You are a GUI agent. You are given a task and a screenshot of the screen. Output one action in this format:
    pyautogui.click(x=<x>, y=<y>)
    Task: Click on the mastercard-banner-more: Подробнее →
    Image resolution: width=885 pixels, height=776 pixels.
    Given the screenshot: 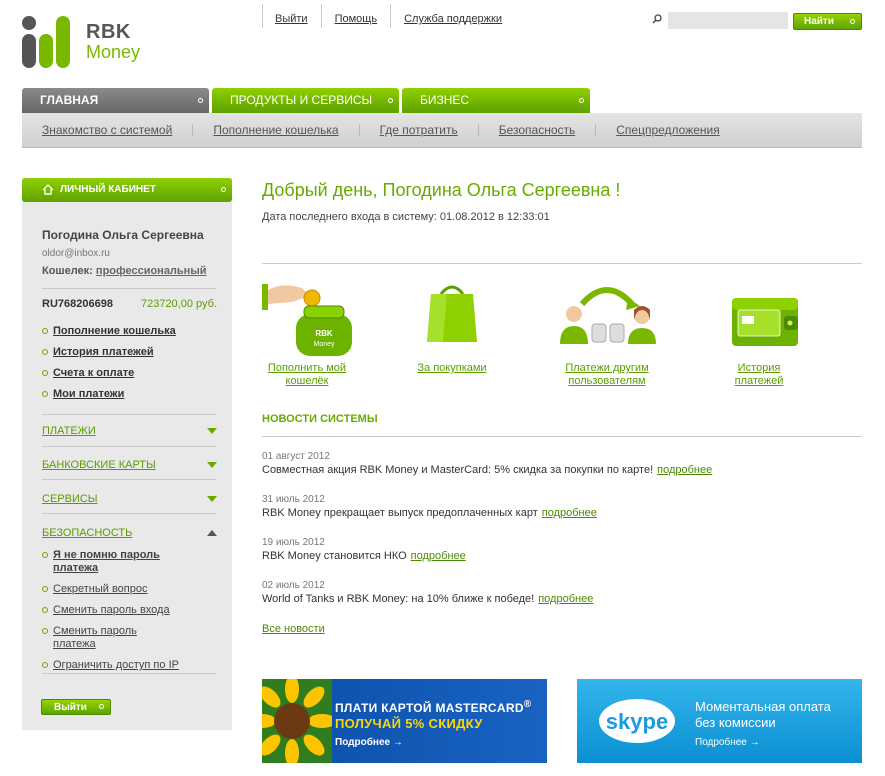 What is the action you would take?
    pyautogui.click(x=369, y=742)
    